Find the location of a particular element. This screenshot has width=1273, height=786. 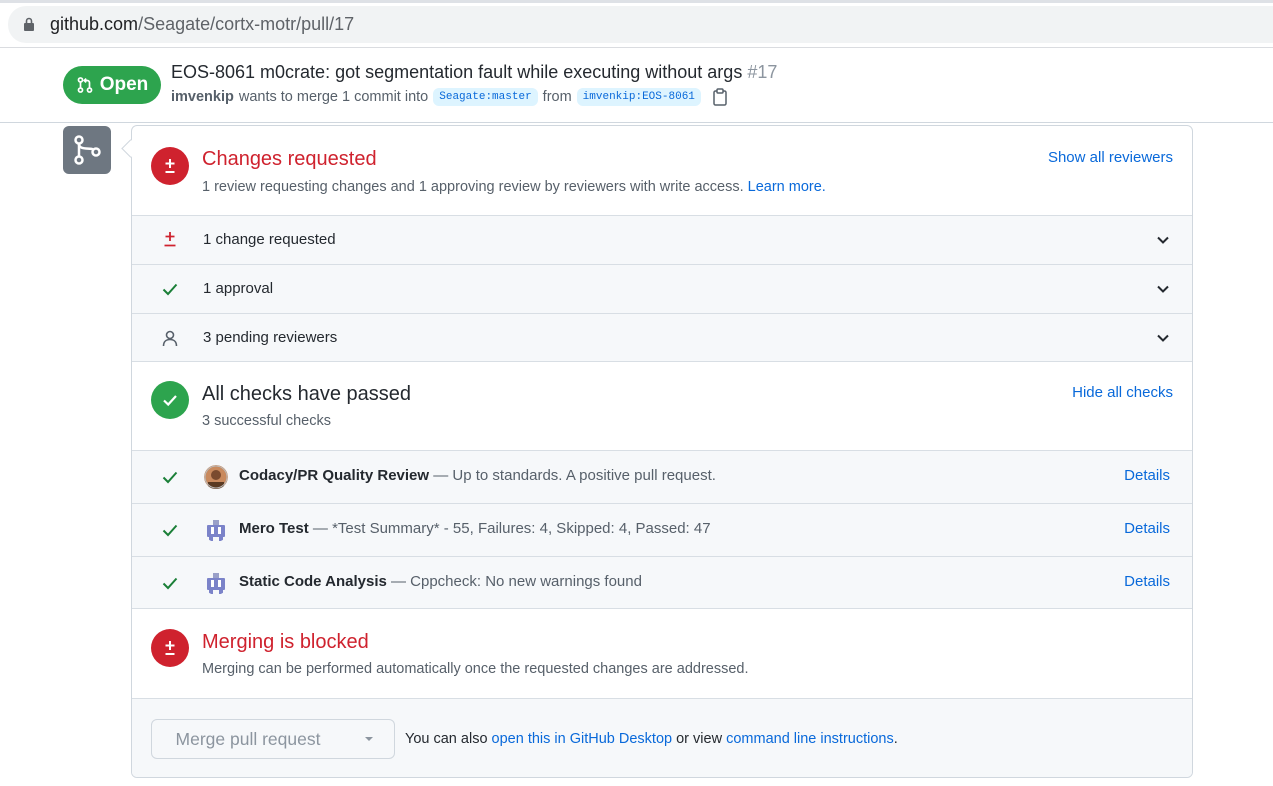

open-in-desktop-link: open this in GitHub Desktop is located at coordinates (582, 739).